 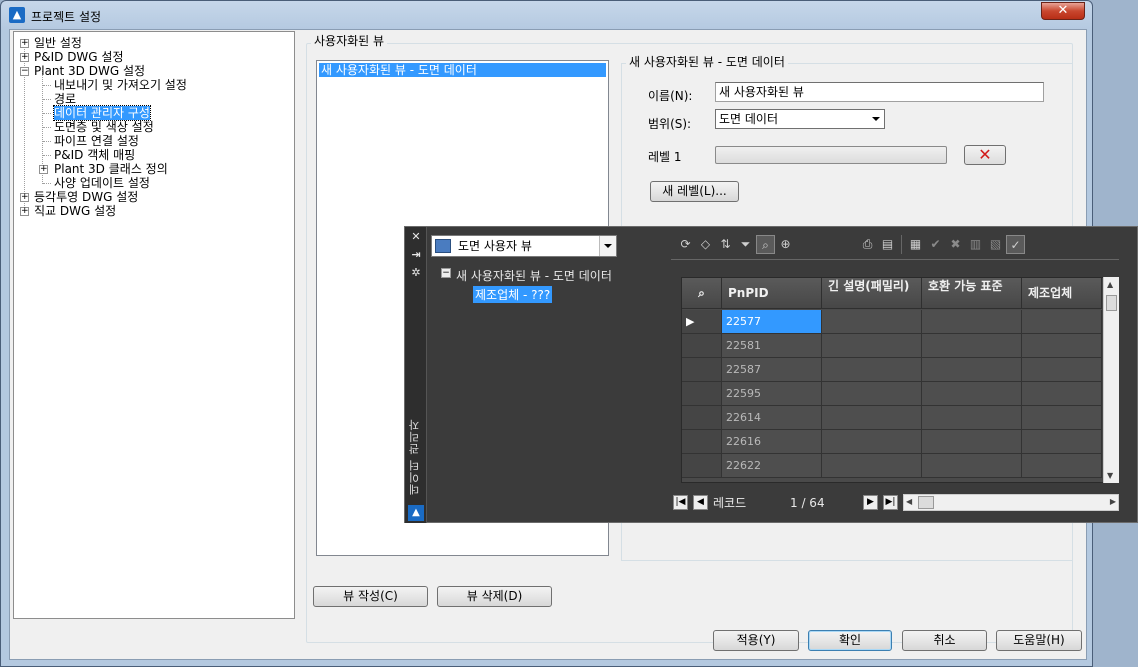 I want to click on next-record-icon: ▶, so click(x=870, y=502).